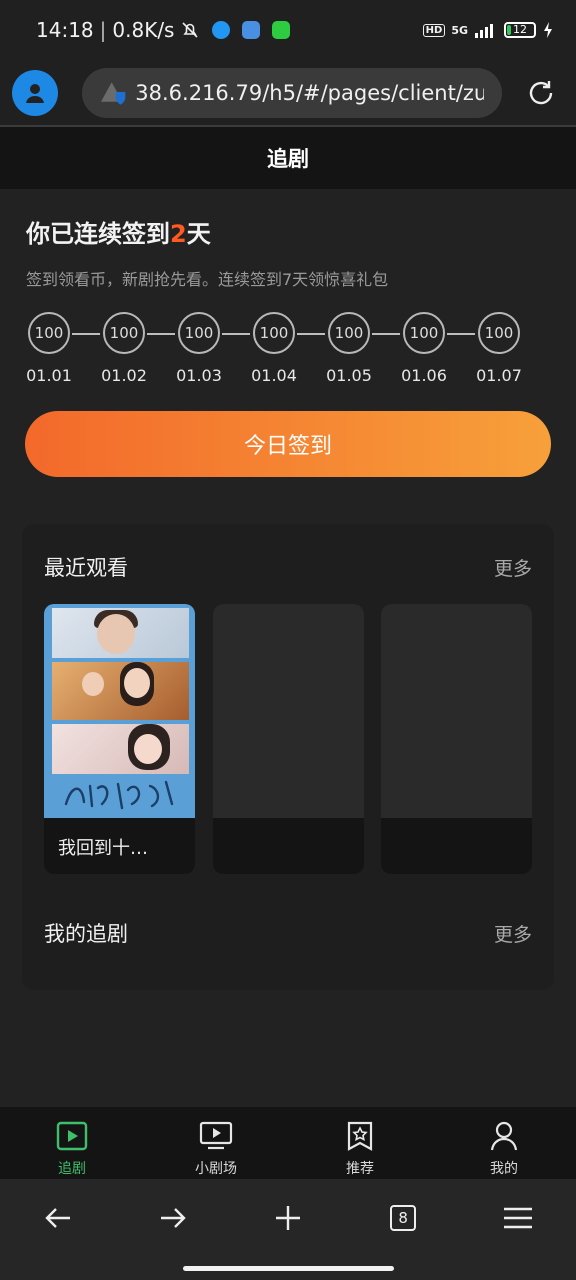  I want to click on address-bar: 38.6.216.79/h5/#/pages/client/zui, so click(292, 92).